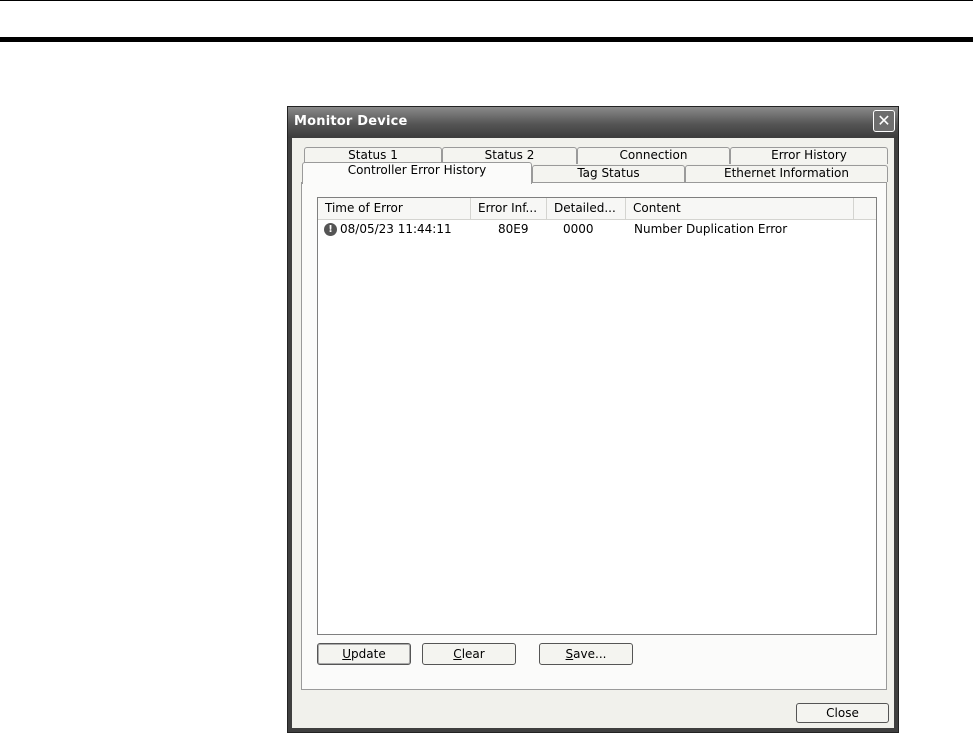  I want to click on tab-connection: Connection, so click(653, 155).